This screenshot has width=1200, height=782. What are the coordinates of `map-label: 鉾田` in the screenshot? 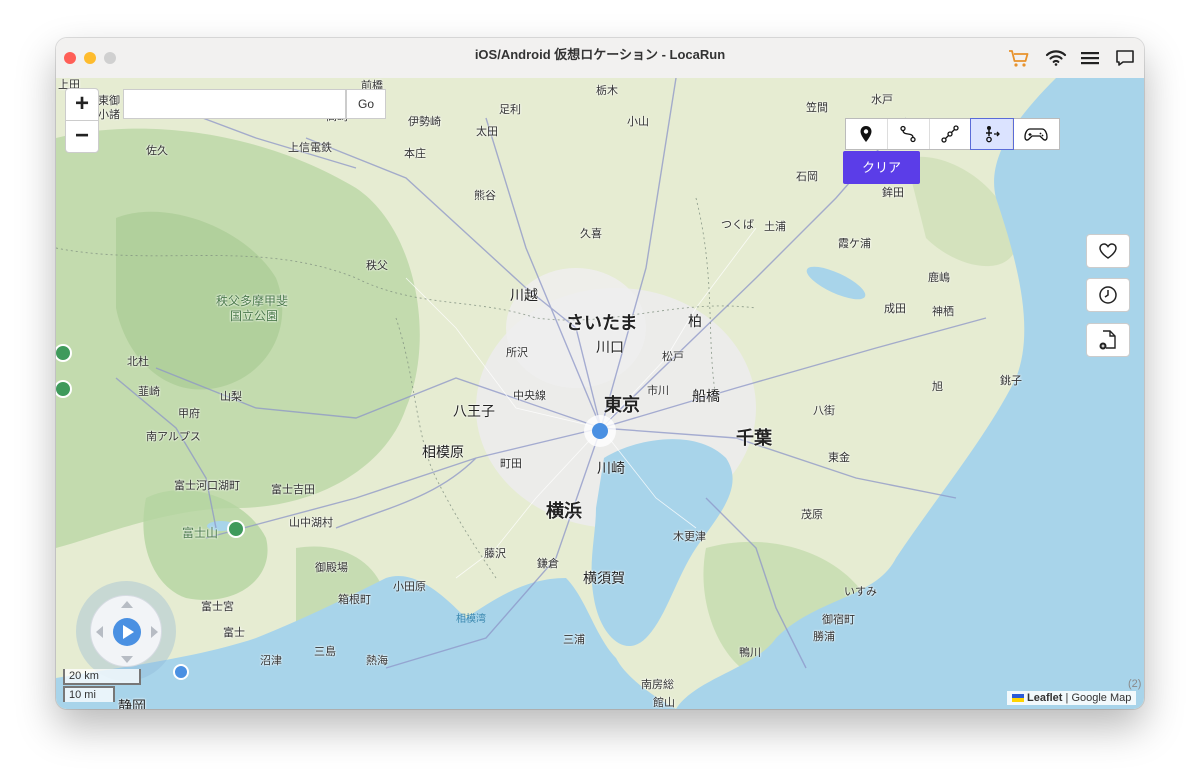 It's located at (893, 193).